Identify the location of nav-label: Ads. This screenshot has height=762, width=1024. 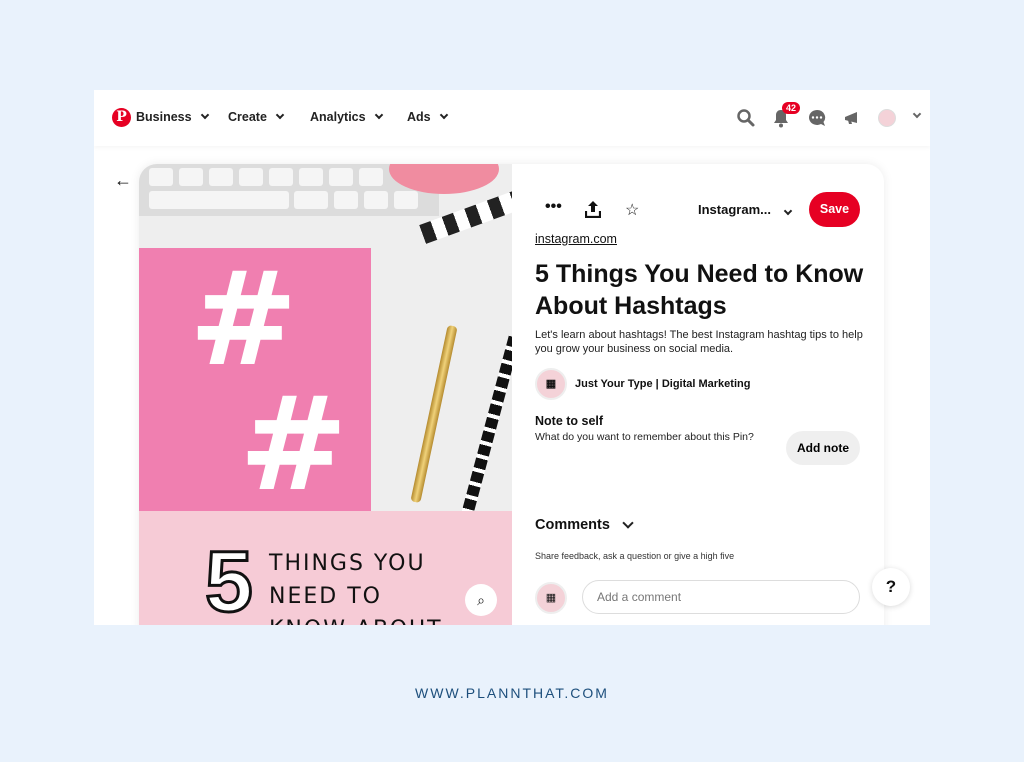
(419, 117).